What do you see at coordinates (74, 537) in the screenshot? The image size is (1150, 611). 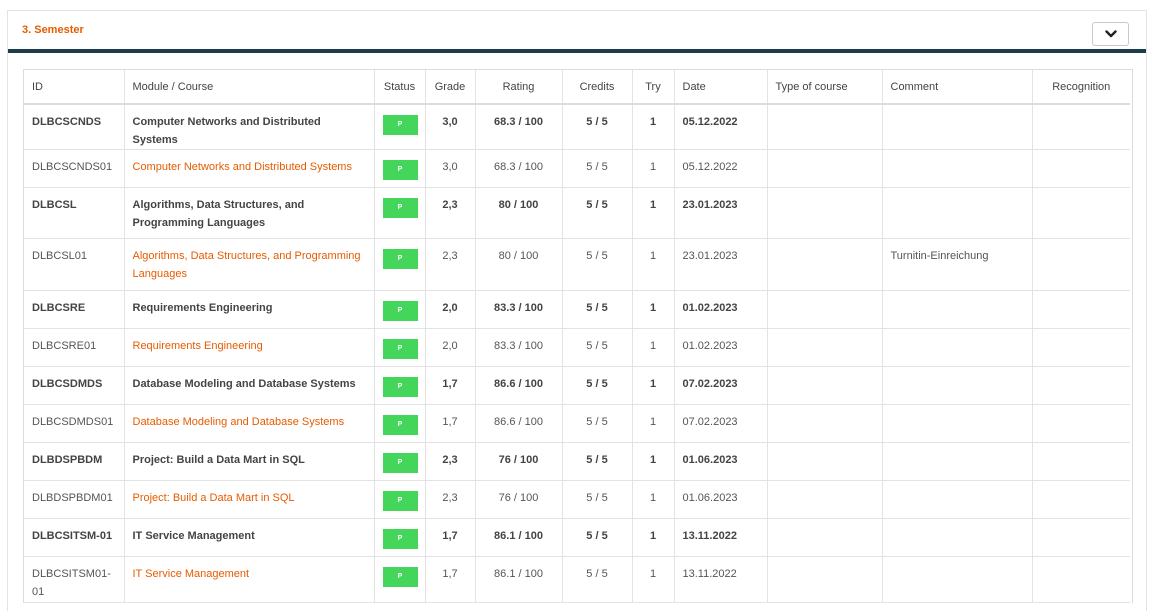 I see `cell-id: DLBCSITSM-01` at bounding box center [74, 537].